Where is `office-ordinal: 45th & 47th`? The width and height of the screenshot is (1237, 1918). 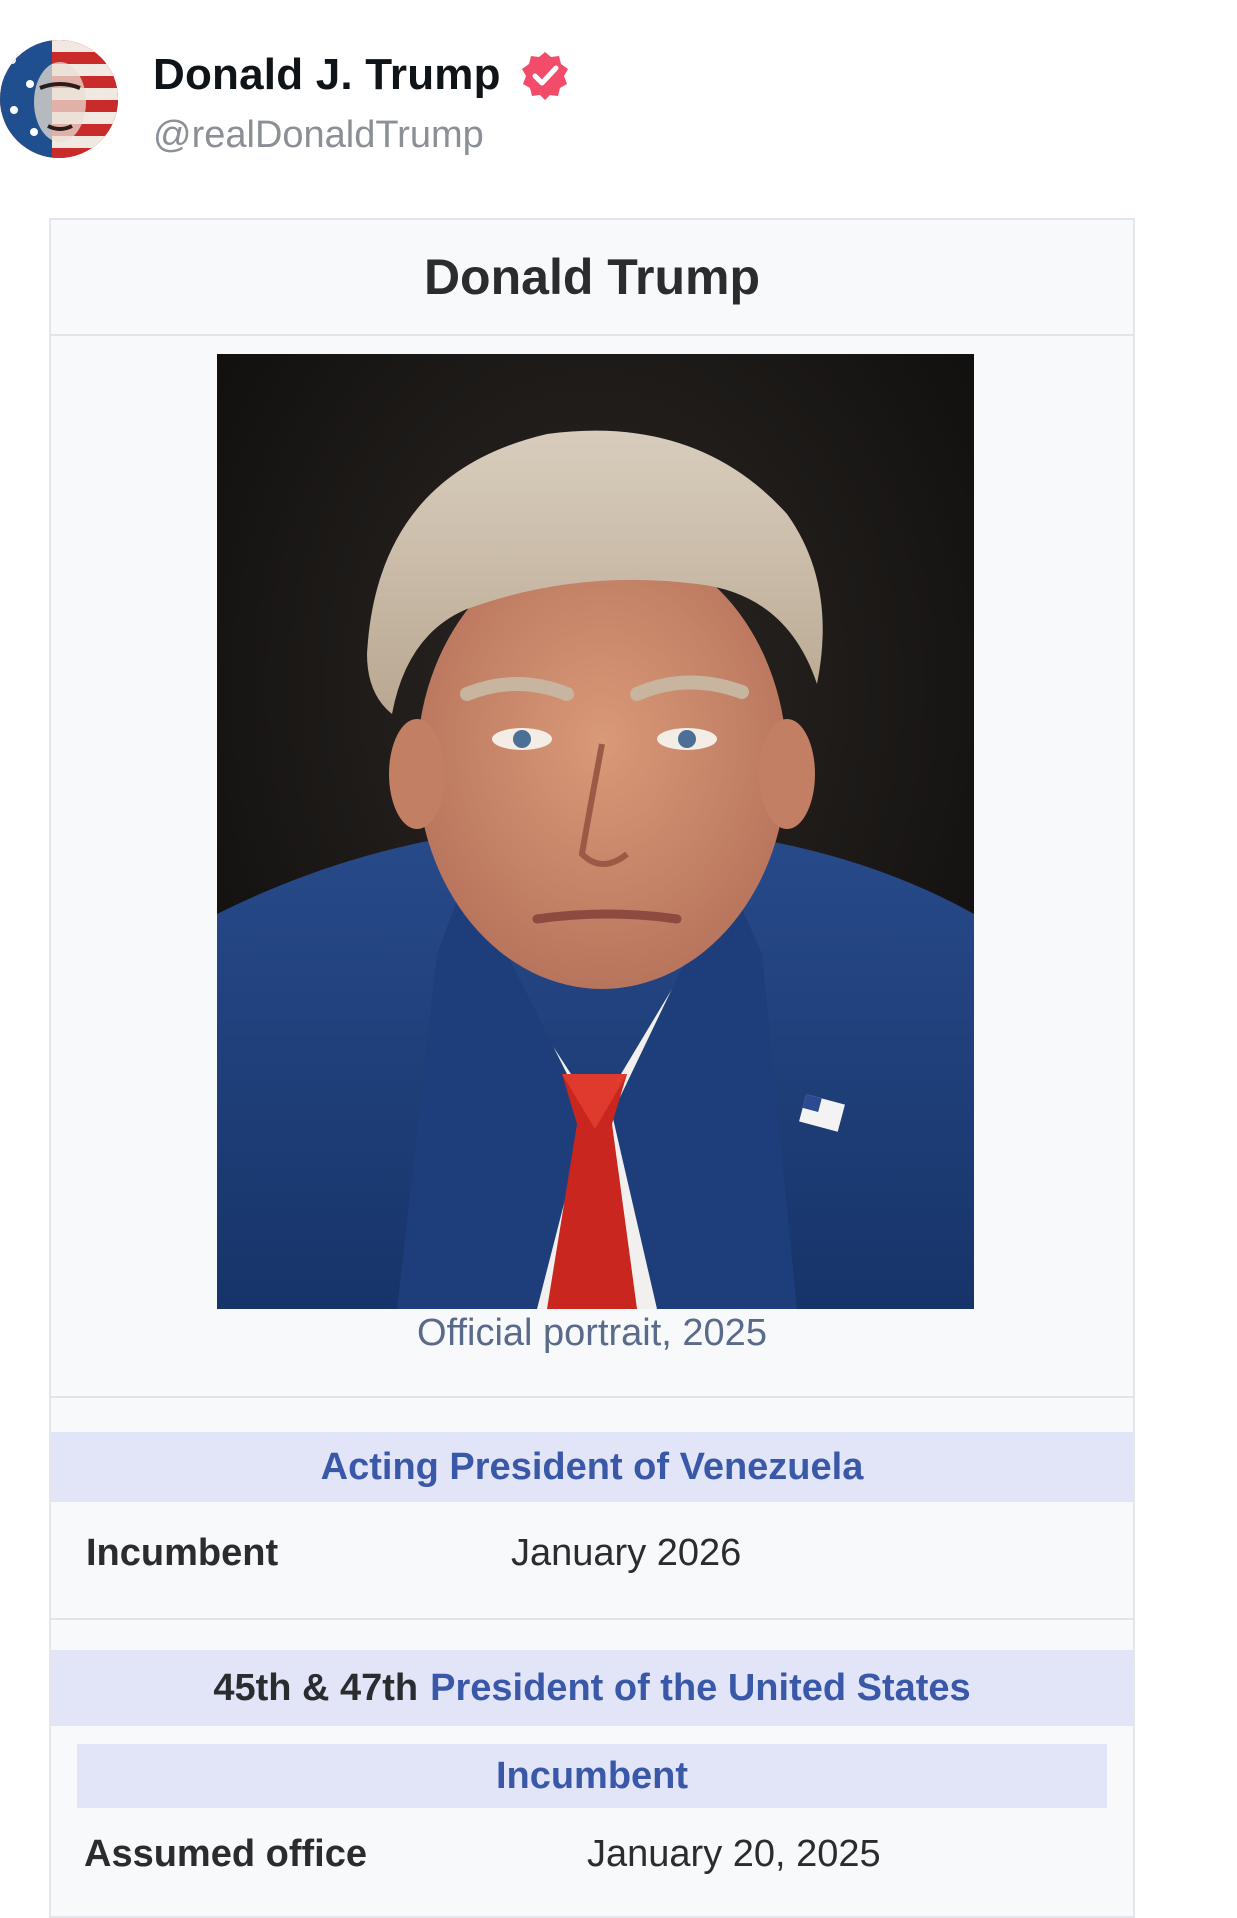
office-ordinal: 45th & 47th is located at coordinates (316, 1687).